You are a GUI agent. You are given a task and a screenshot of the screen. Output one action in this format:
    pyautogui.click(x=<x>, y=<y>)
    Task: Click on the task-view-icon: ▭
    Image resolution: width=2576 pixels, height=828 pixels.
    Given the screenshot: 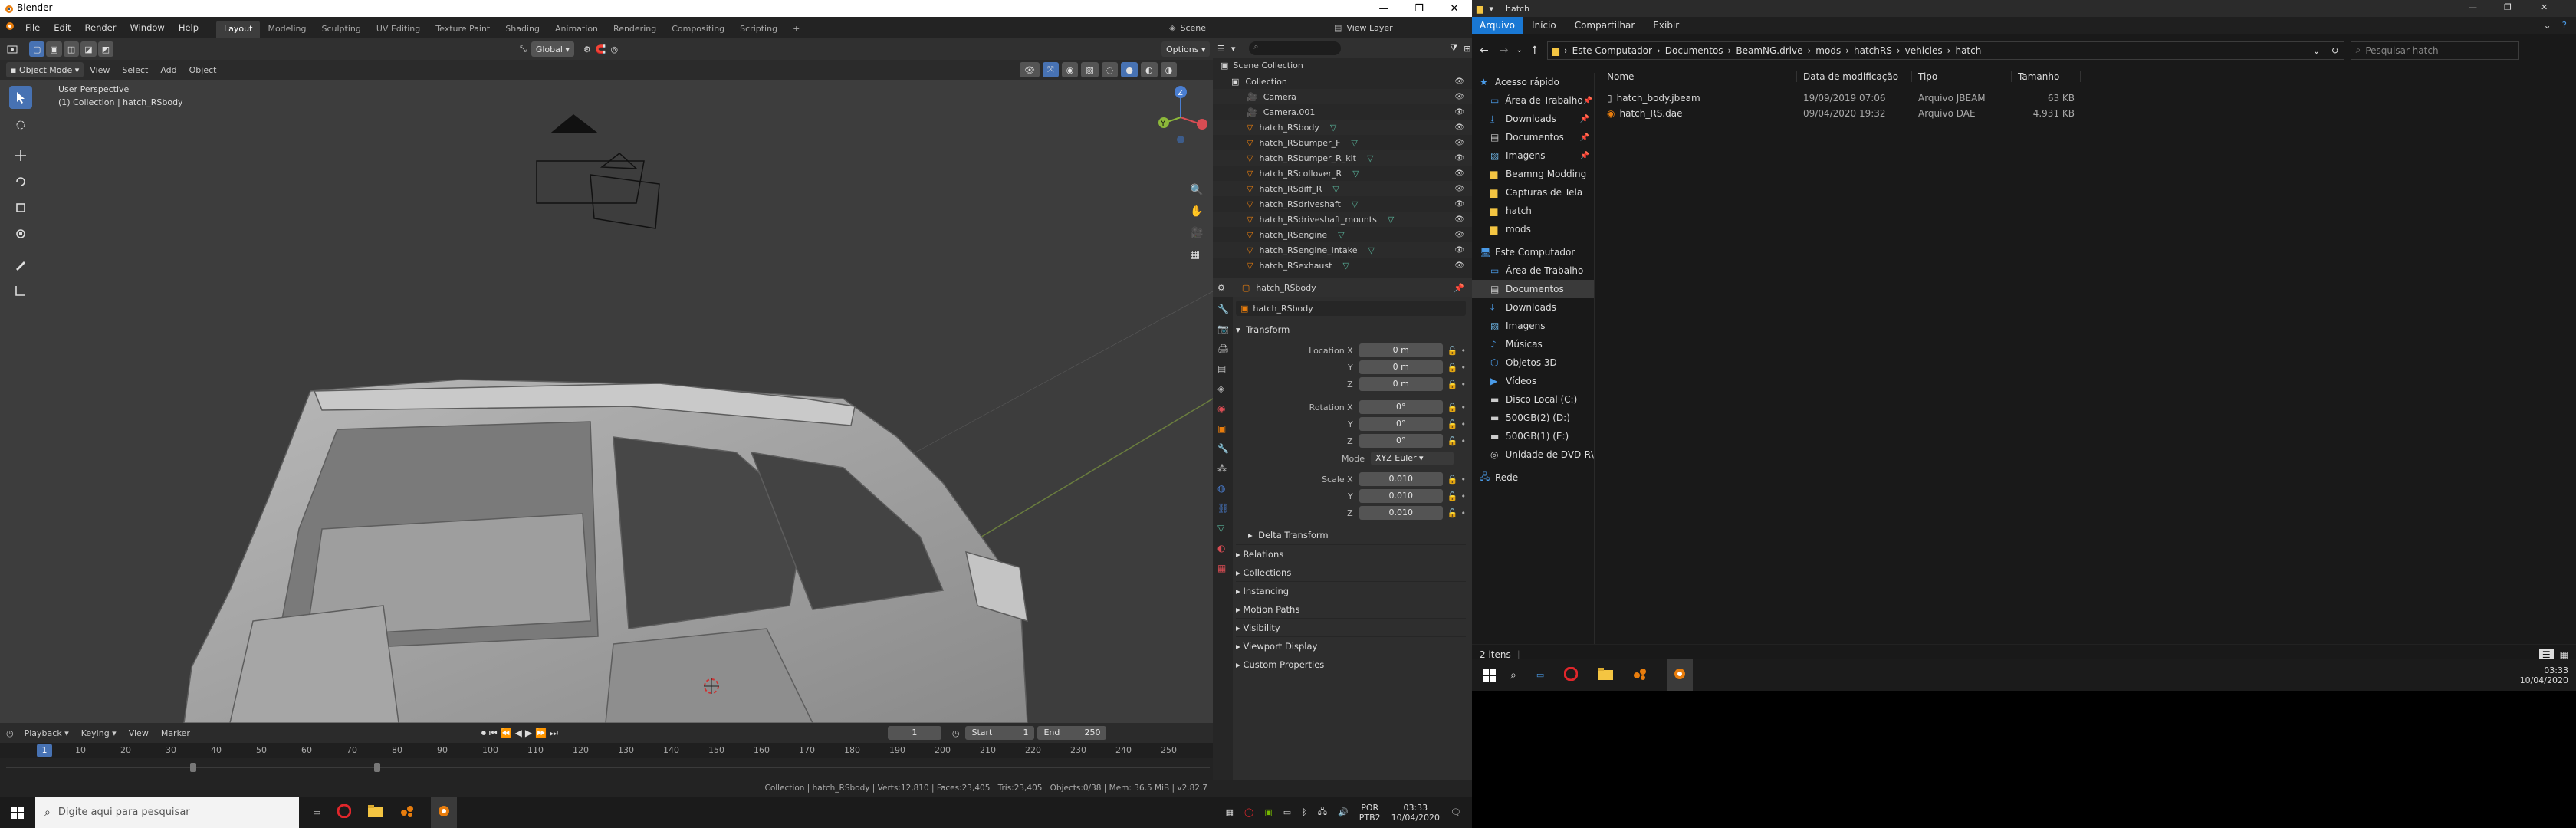 What is the action you would take?
    pyautogui.click(x=1540, y=675)
    